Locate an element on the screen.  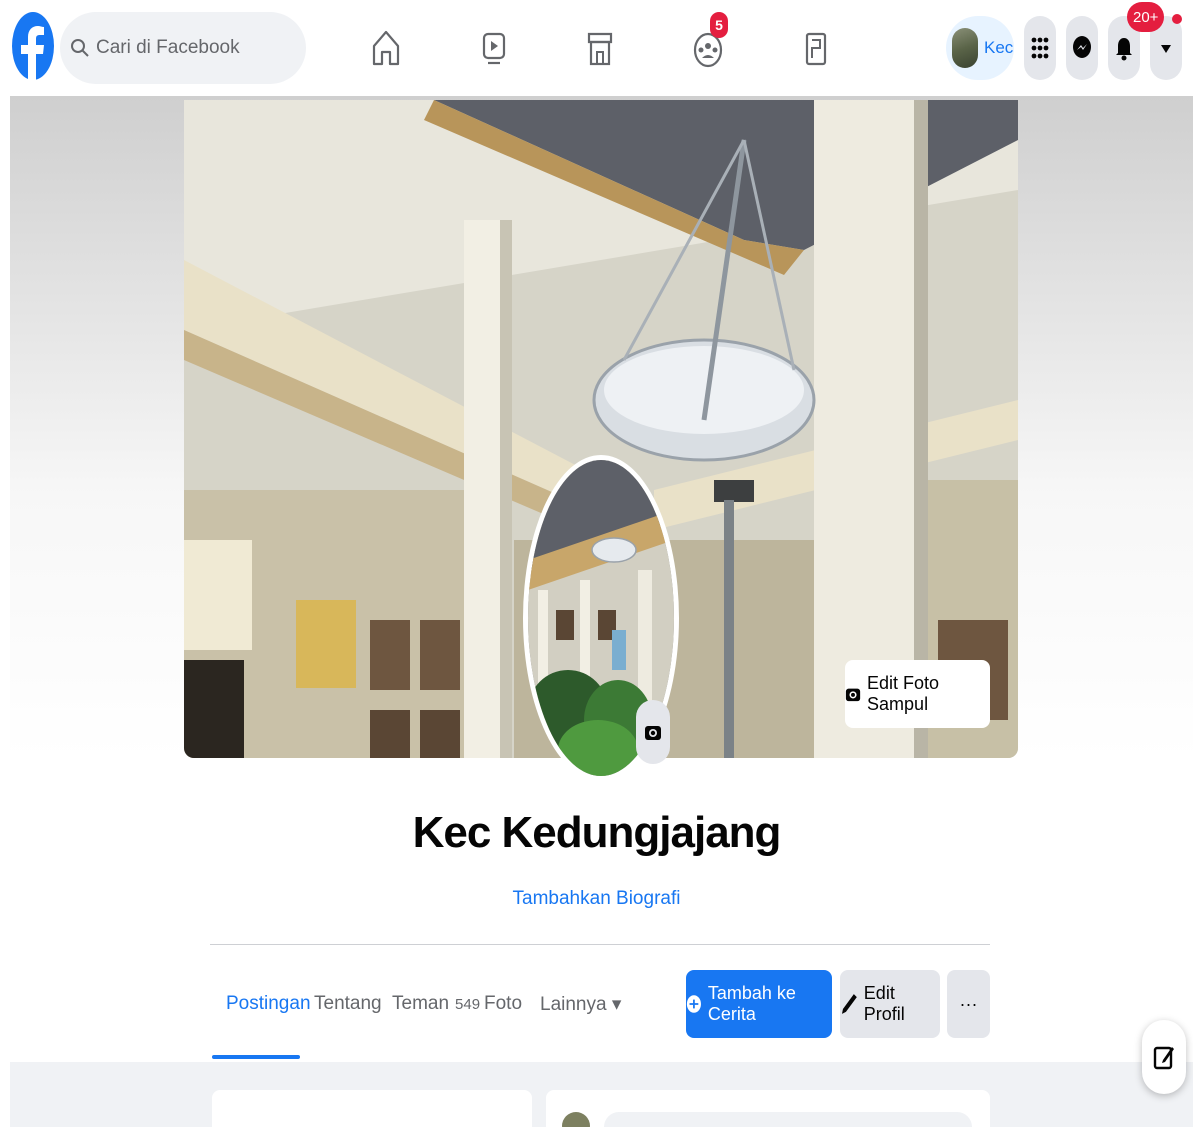
new-message-button is located at coordinates (1164, 1057).